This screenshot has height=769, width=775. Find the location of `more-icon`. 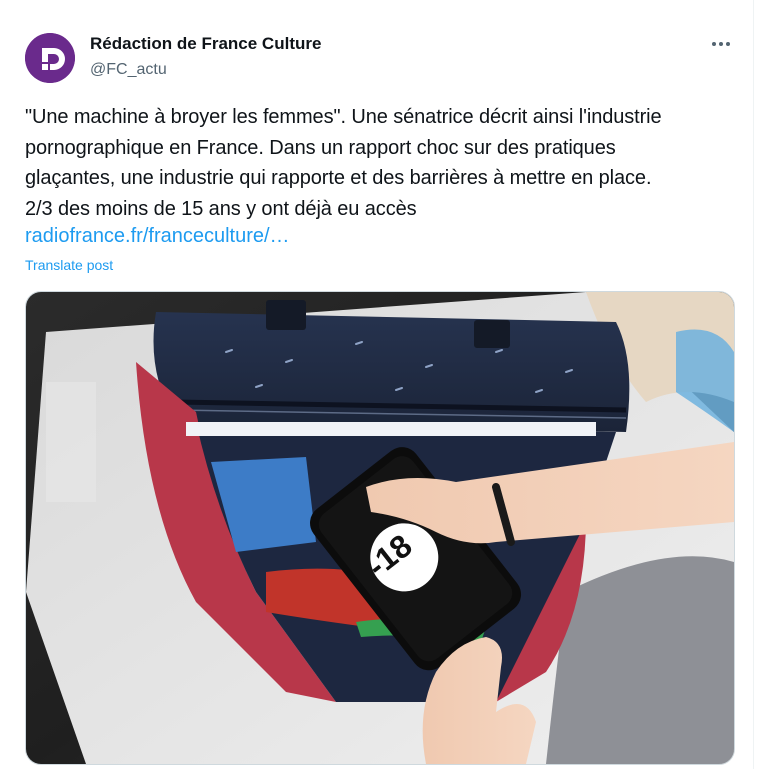

more-icon is located at coordinates (721, 44).